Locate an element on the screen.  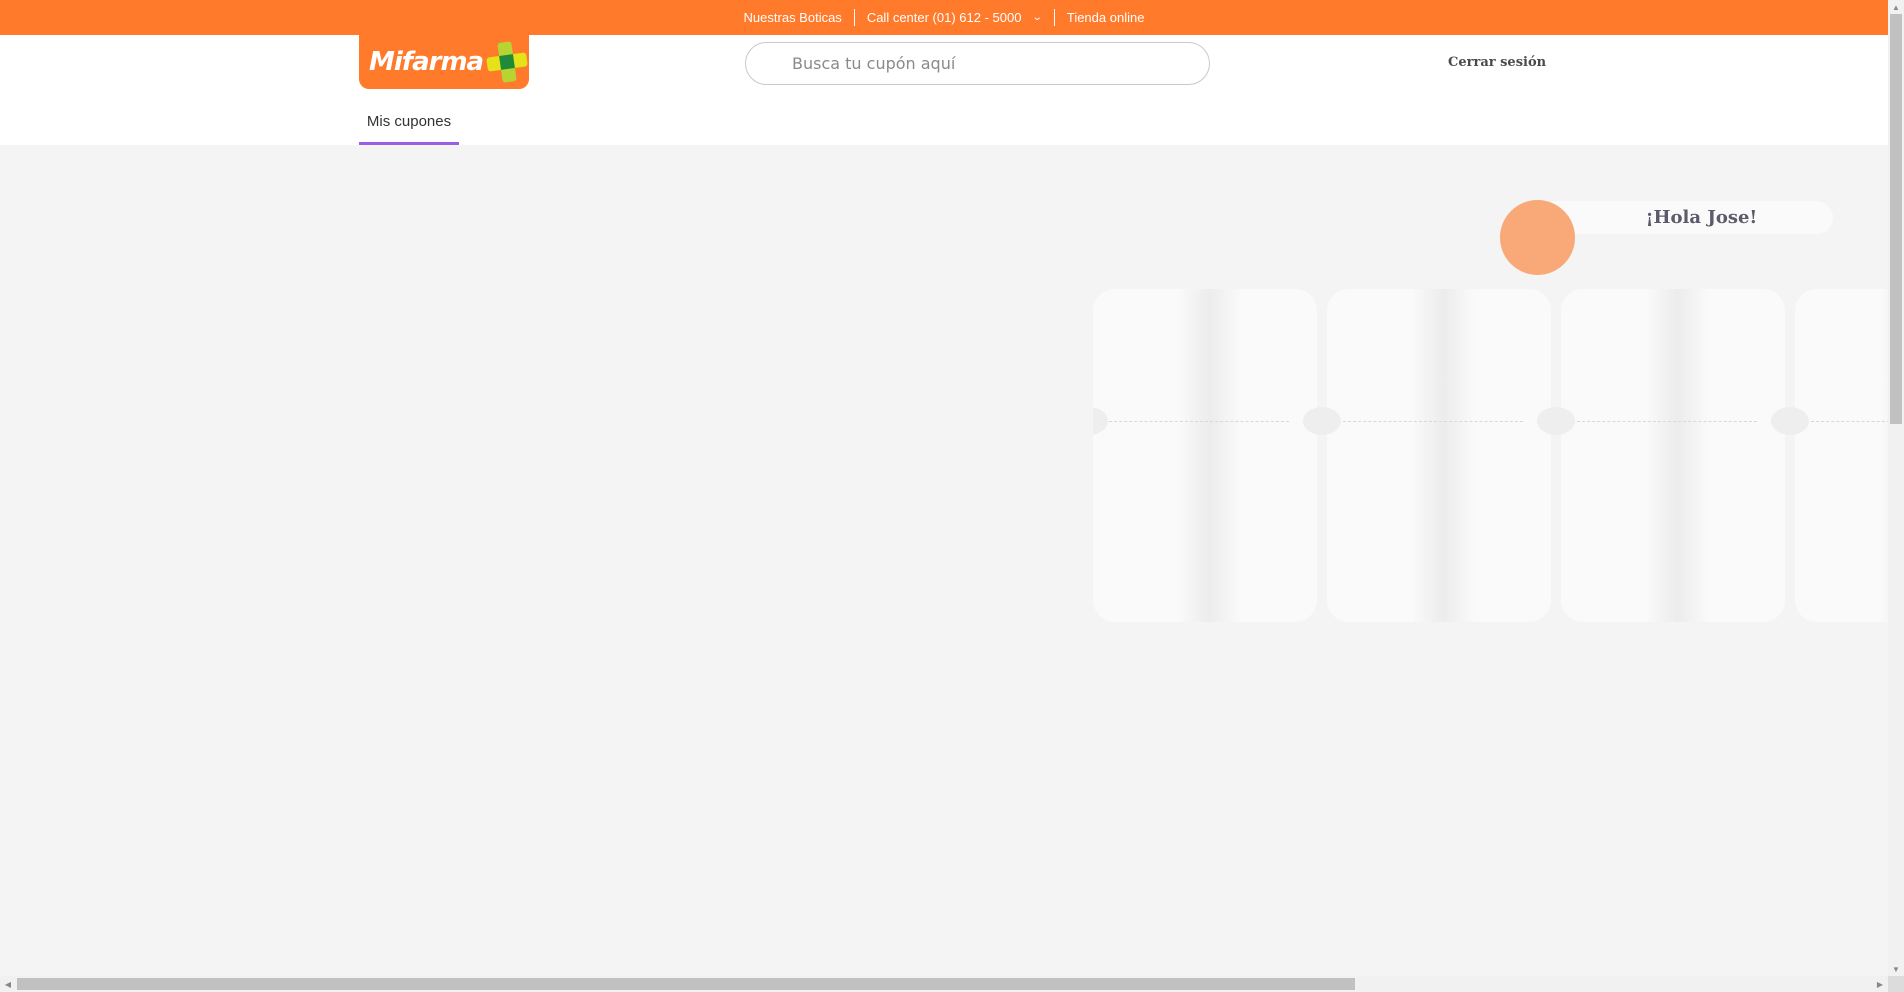
scroll-right-icon: ▶ is located at coordinates (1880, 984).